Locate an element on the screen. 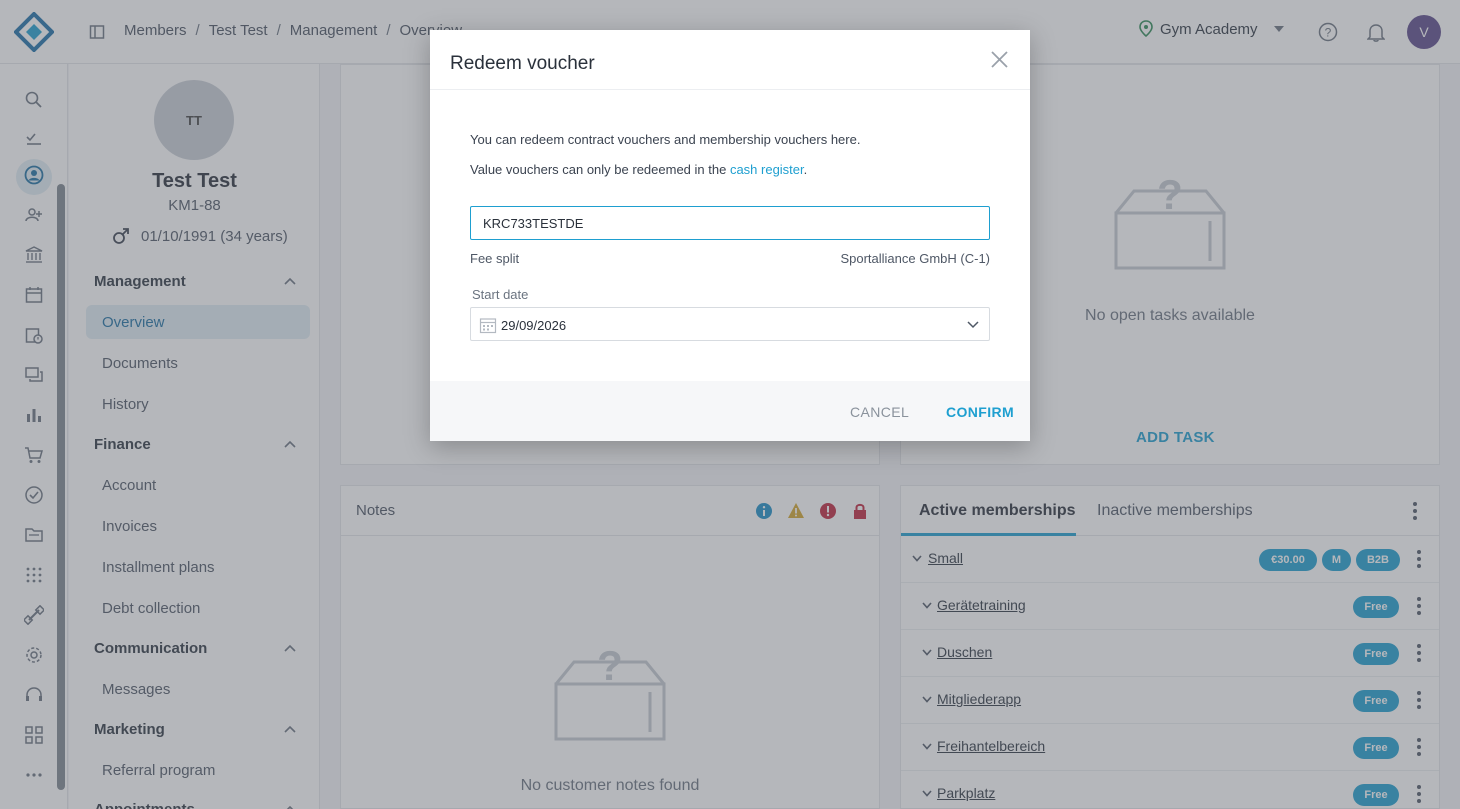 The image size is (1460, 809). cash-register-link: cash register is located at coordinates (767, 169).